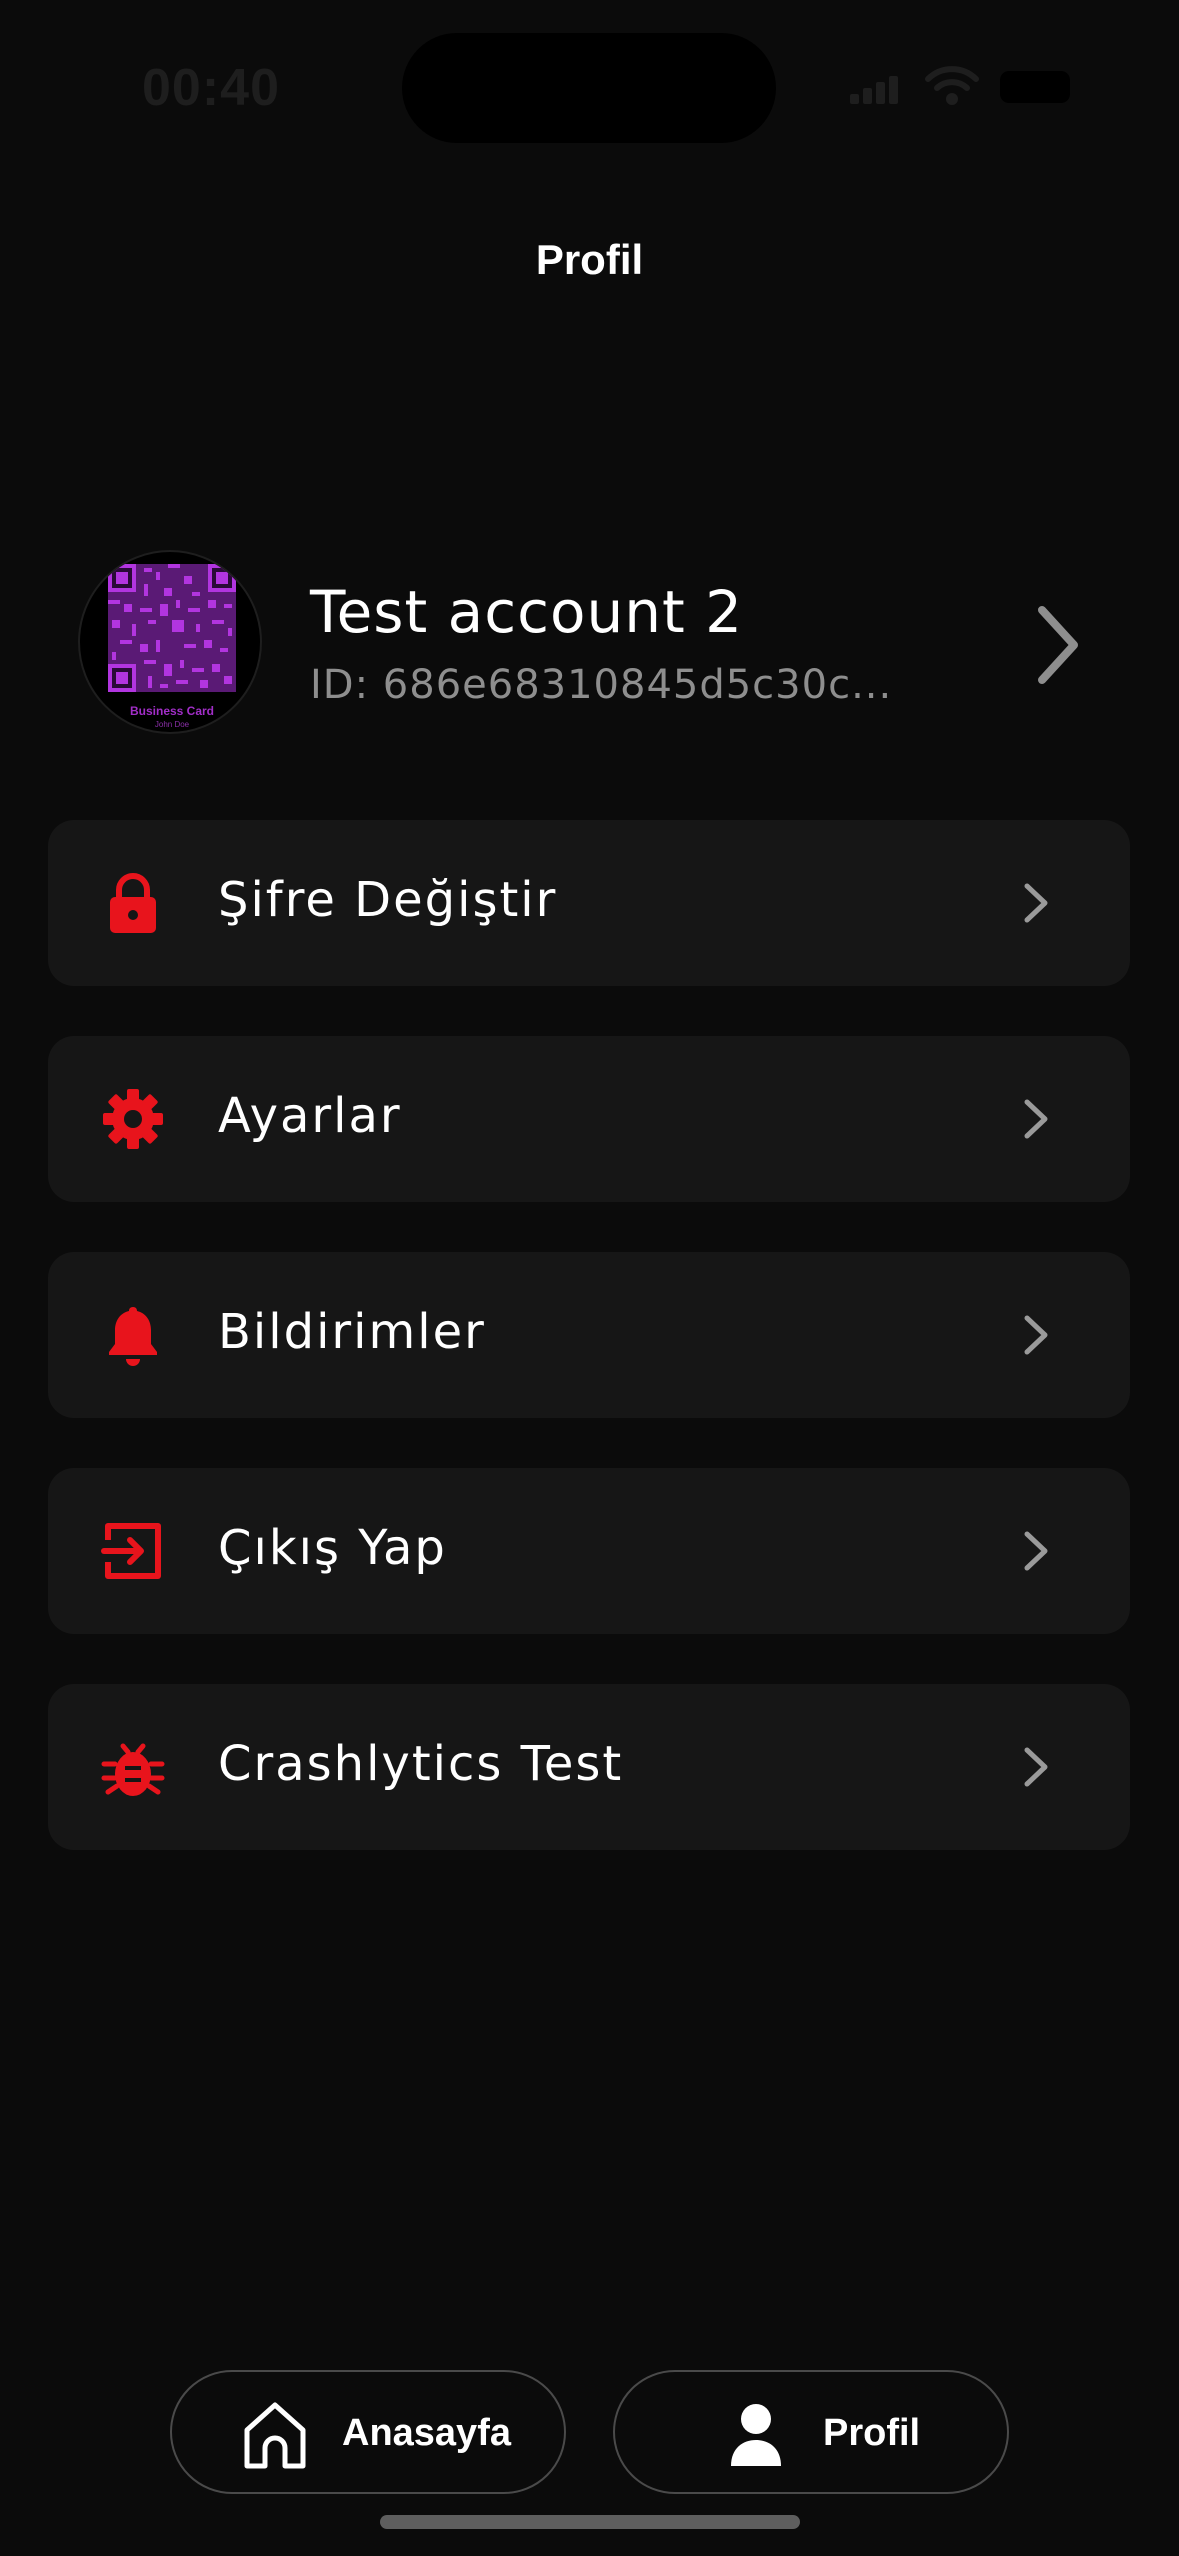 This screenshot has width=1179, height=2556. I want to click on nav-tab-home: Anasayfa, so click(368, 2432).